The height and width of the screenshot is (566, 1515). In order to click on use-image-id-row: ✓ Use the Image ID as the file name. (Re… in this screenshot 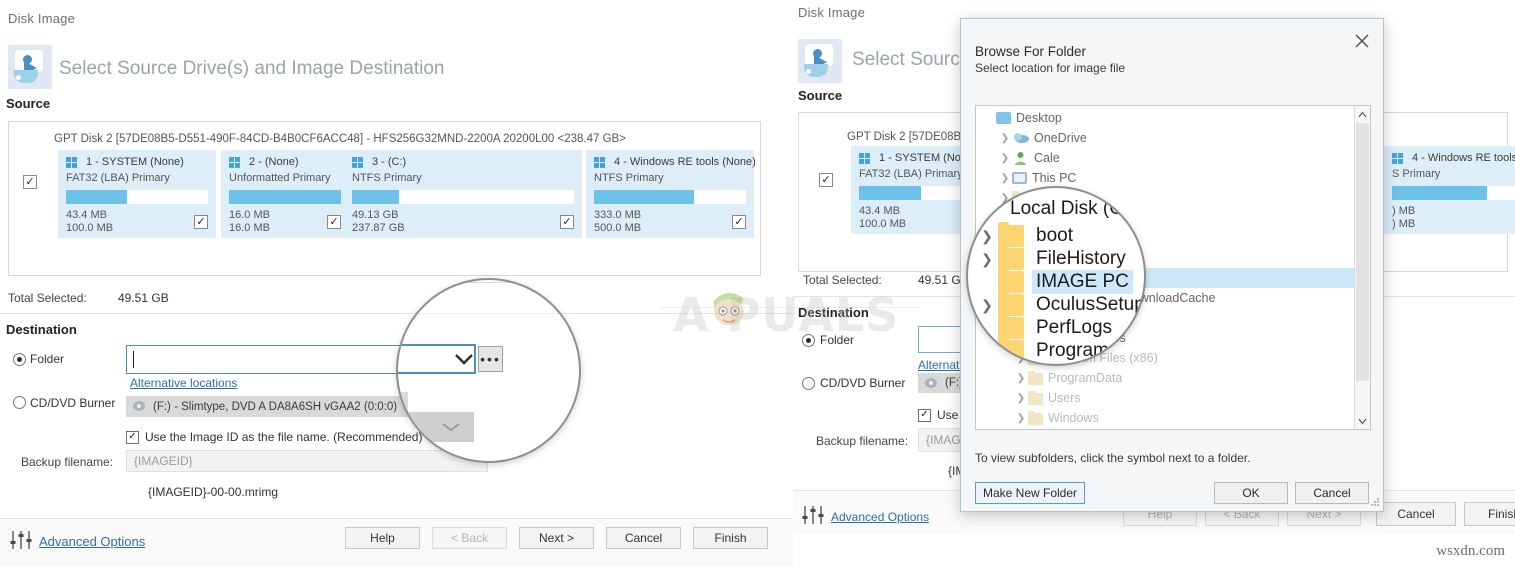, I will do `click(274, 437)`.